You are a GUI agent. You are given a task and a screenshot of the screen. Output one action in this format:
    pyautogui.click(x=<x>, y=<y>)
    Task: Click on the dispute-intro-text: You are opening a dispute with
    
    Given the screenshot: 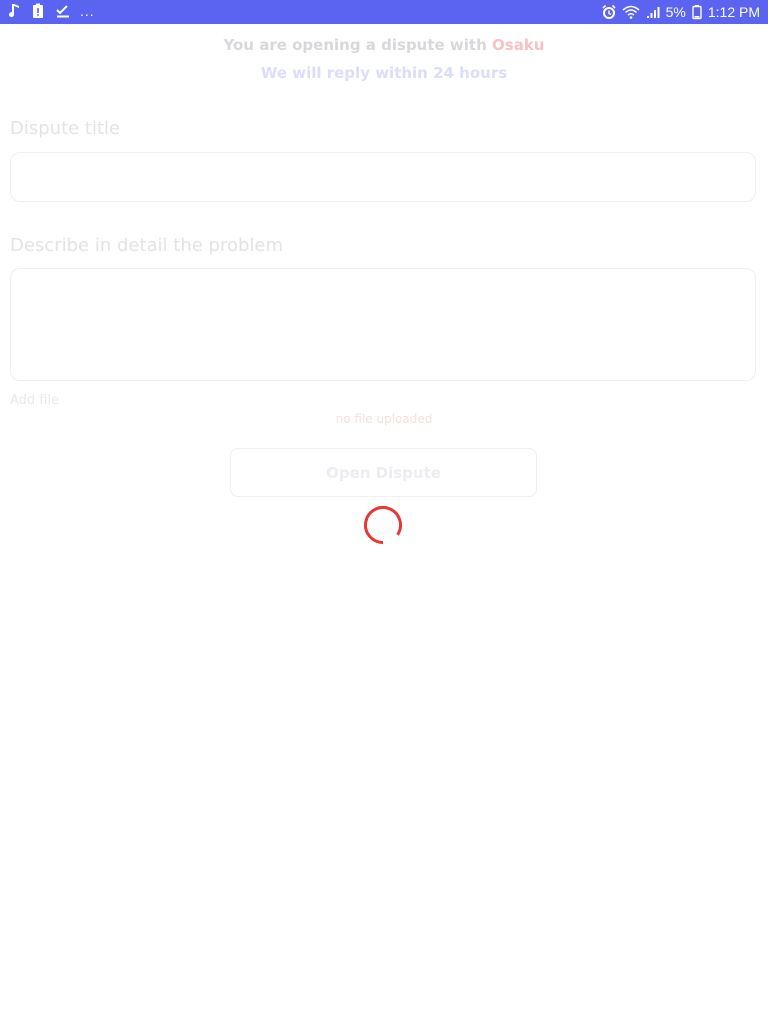 What is the action you would take?
    pyautogui.click(x=355, y=45)
    